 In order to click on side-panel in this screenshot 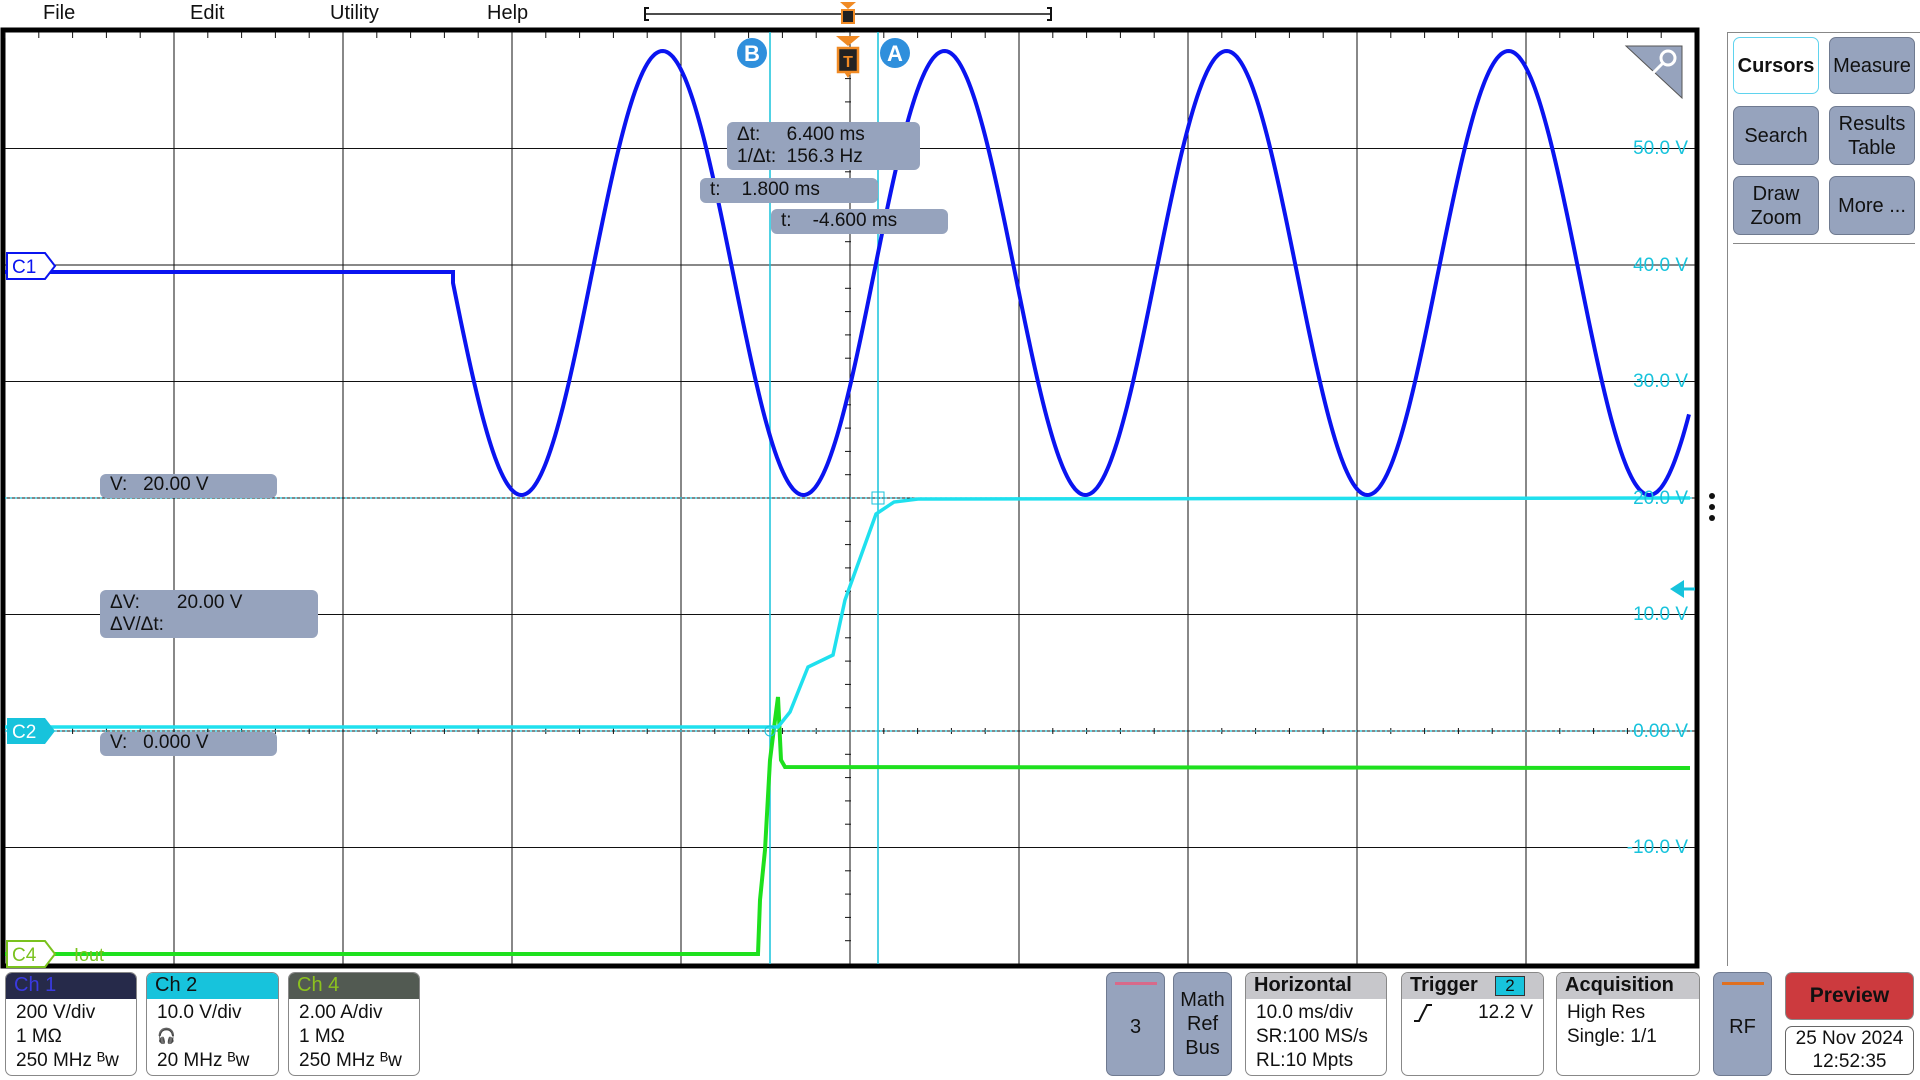, I will do `click(1823, 499)`.